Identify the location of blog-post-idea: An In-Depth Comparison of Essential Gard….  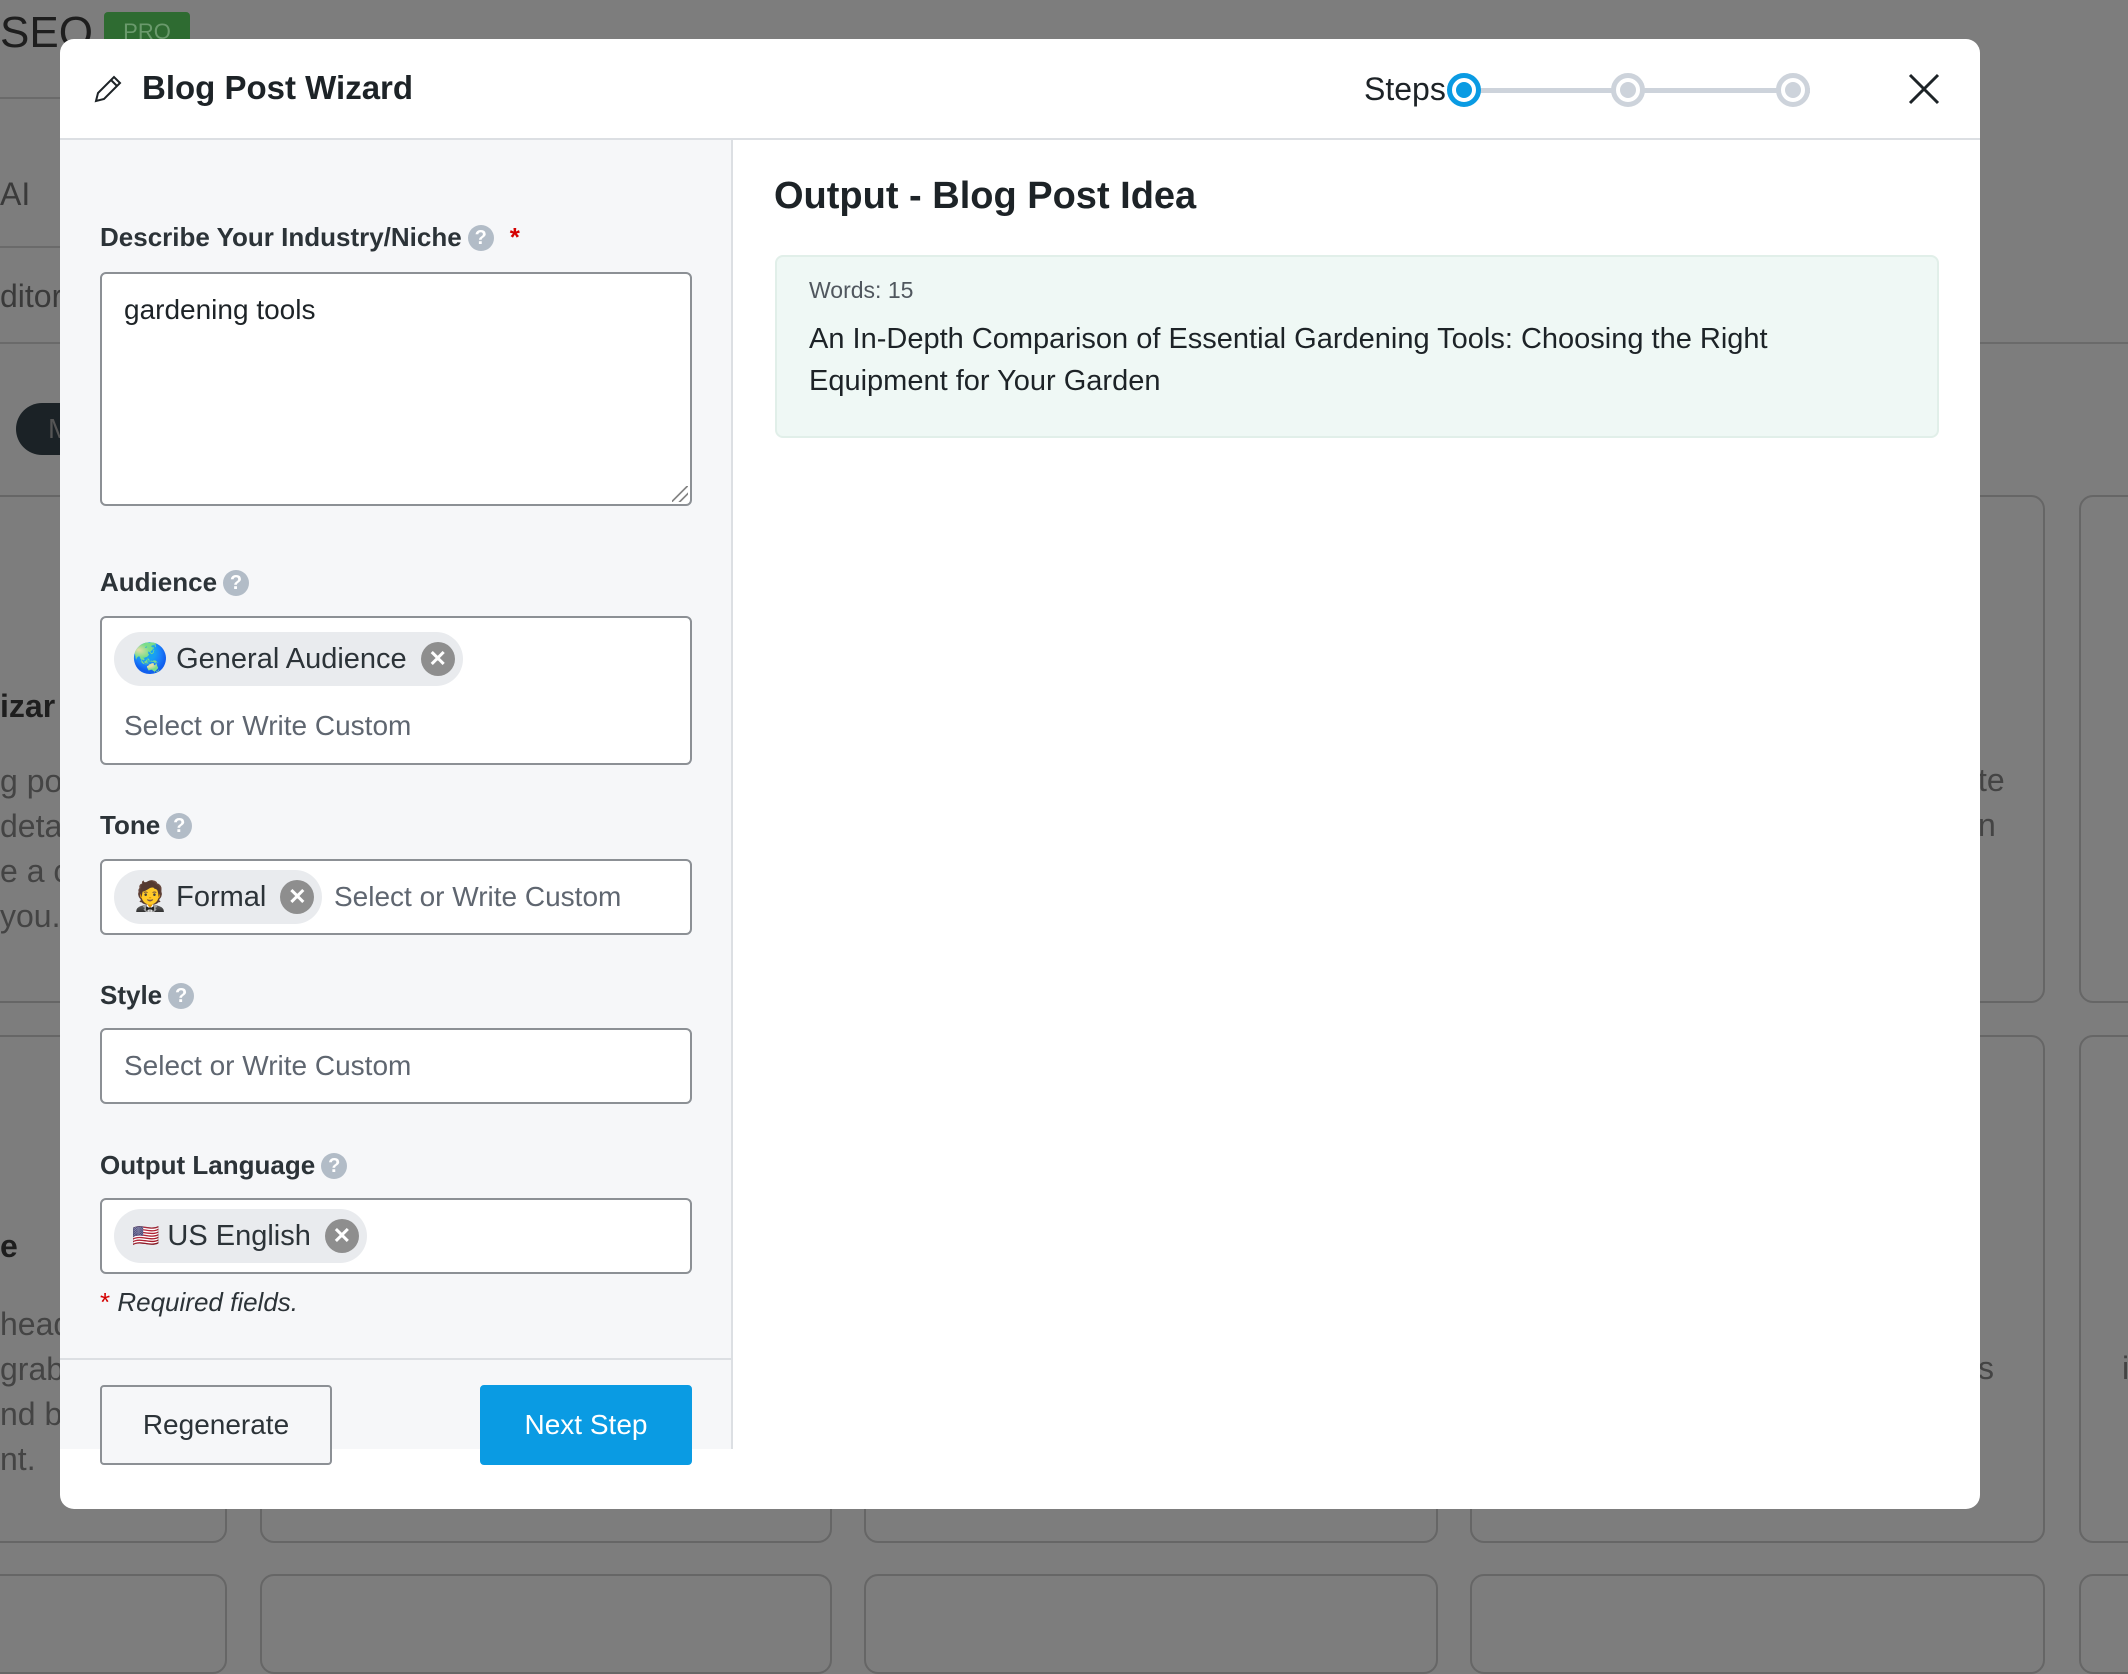
(1288, 360).